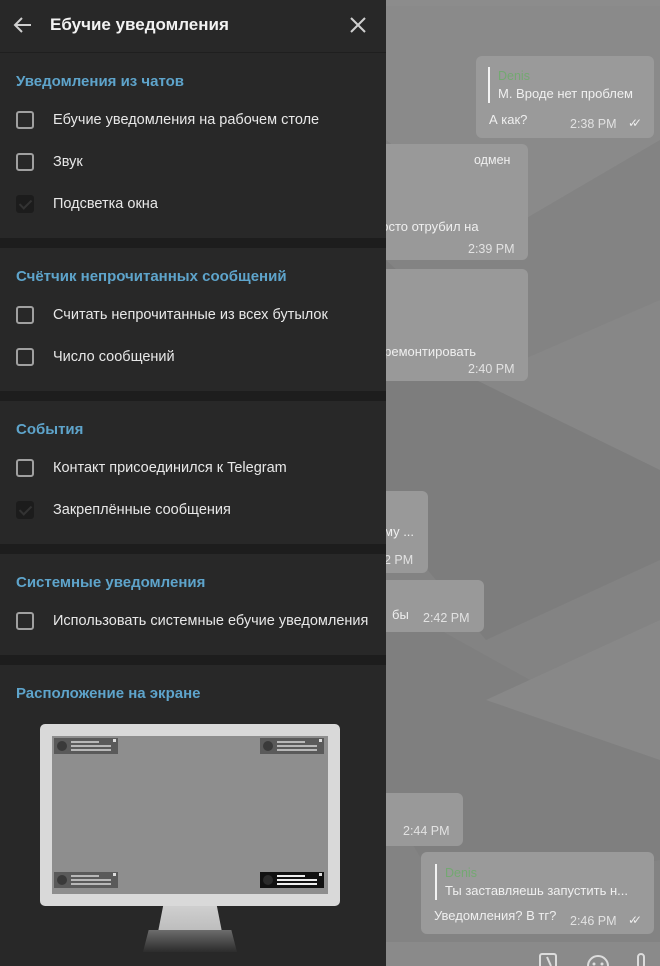 This screenshot has height=966, width=660. Describe the element at coordinates (523, 3) in the screenshot. I see `chat-top-bar` at that location.